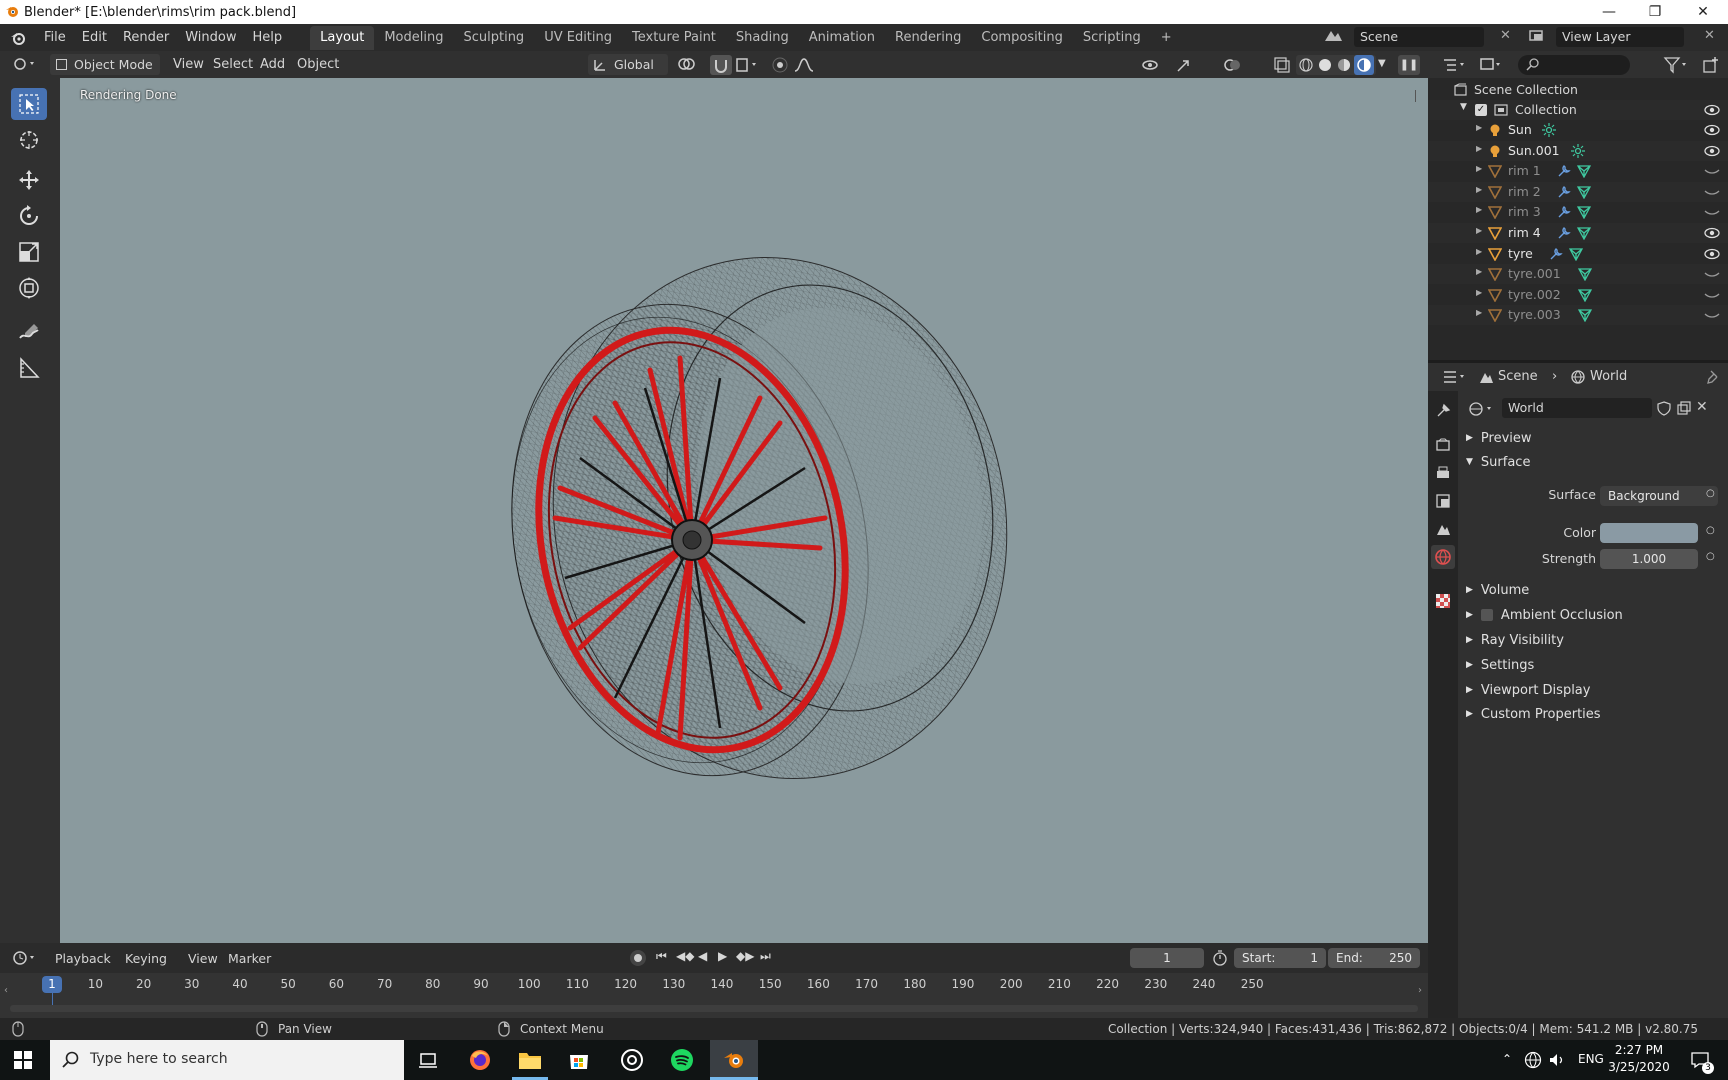 The height and width of the screenshot is (1080, 1728). Describe the element at coordinates (1593, 438) in the screenshot. I see `panel-preview: ▶ Preview` at that location.